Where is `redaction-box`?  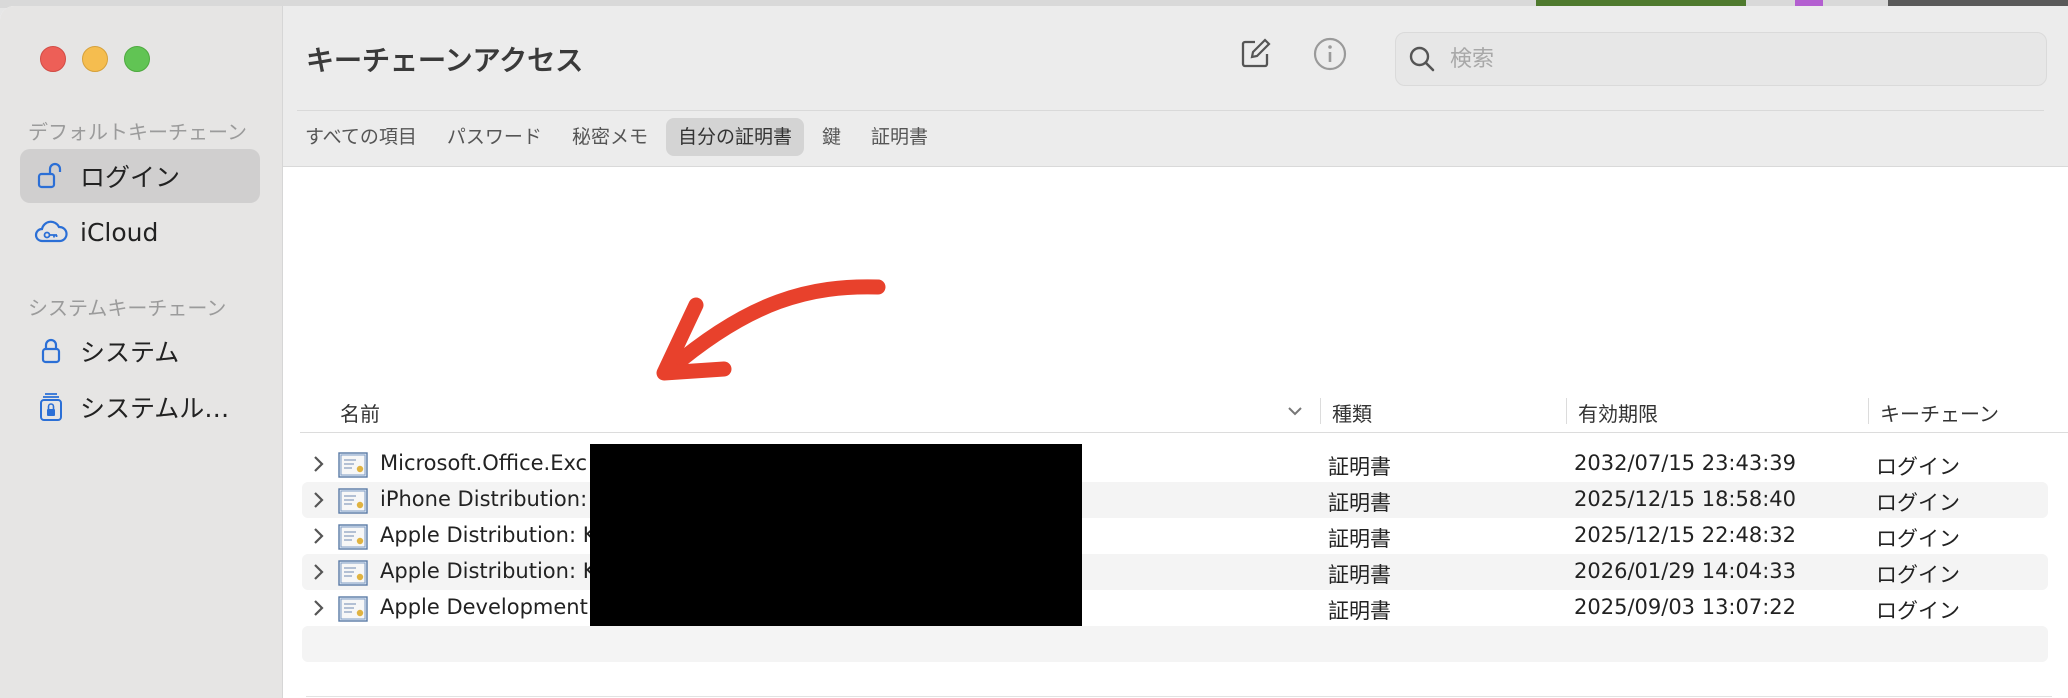 redaction-box is located at coordinates (836, 535).